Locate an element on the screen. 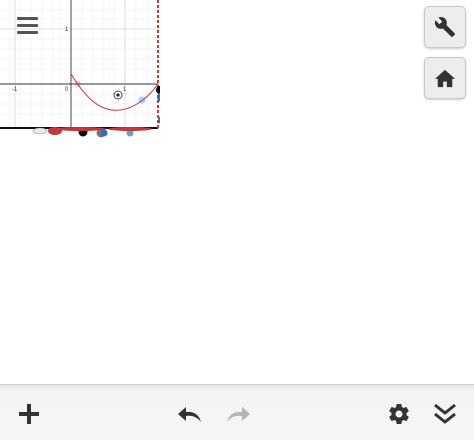  redo-icon is located at coordinates (238, 414).